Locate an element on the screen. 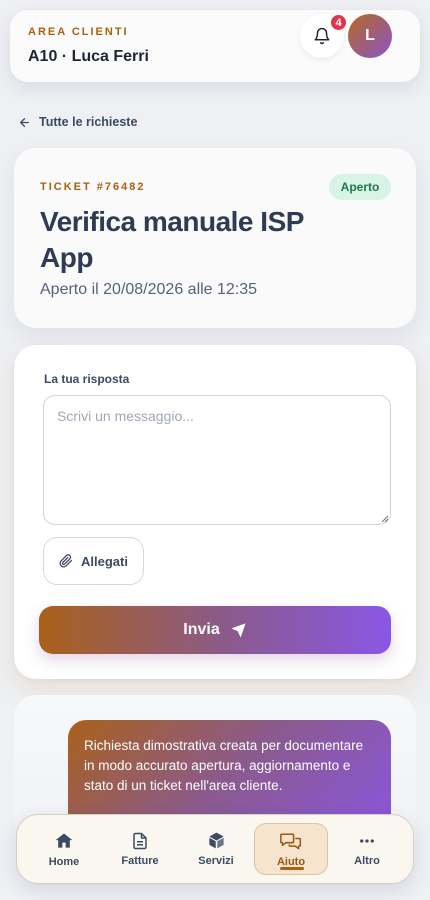 This screenshot has height=900, width=430. bottom-nav: Home Fatture Servizi Aiuto Altro is located at coordinates (215, 849).